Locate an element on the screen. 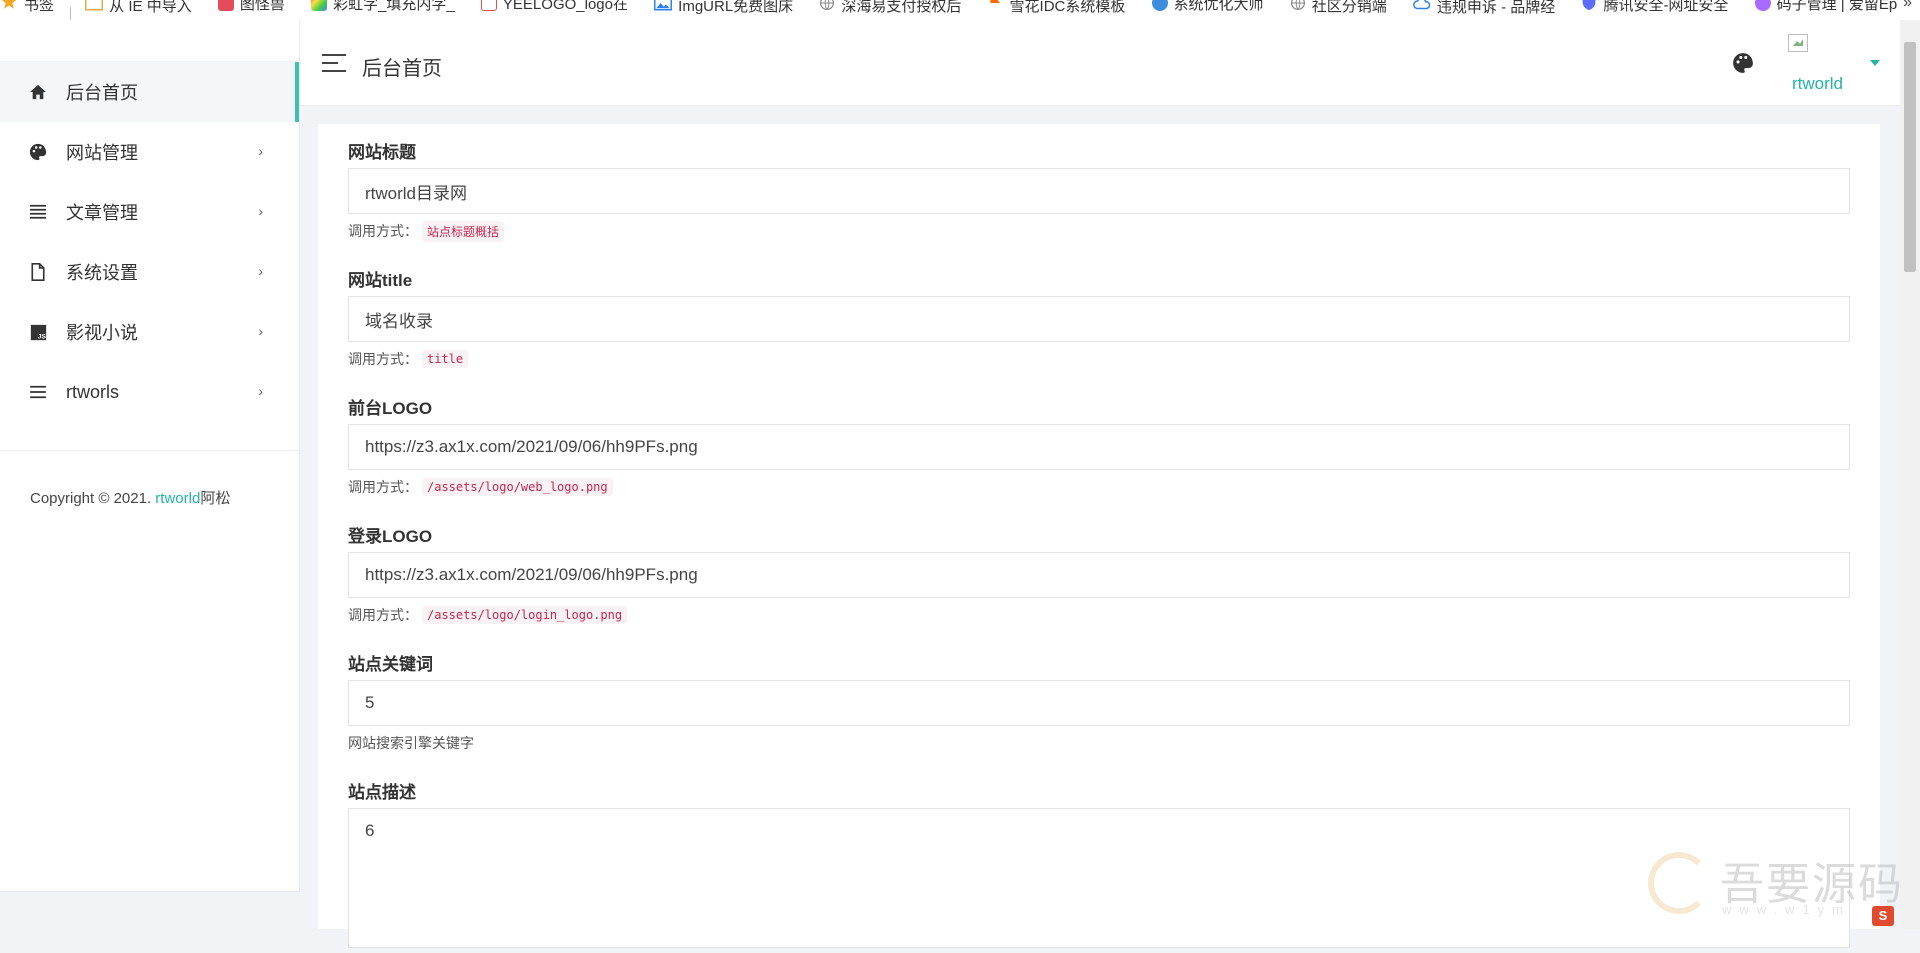 The height and width of the screenshot is (953, 1920). sidebar-toggle-icon is located at coordinates (334, 63).